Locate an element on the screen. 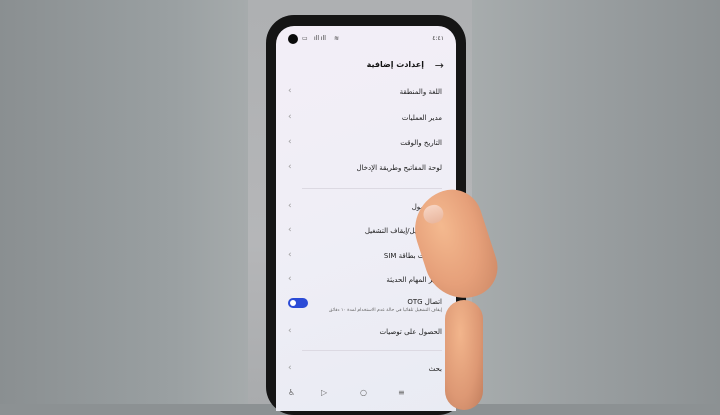  navigation-bar: ♿ ▷ ○ ≡ is located at coordinates (366, 394).